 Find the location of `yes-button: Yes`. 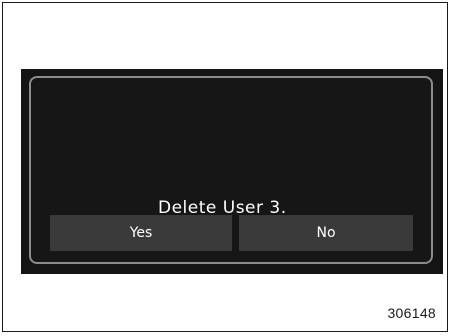

yes-button: Yes is located at coordinates (141, 233).